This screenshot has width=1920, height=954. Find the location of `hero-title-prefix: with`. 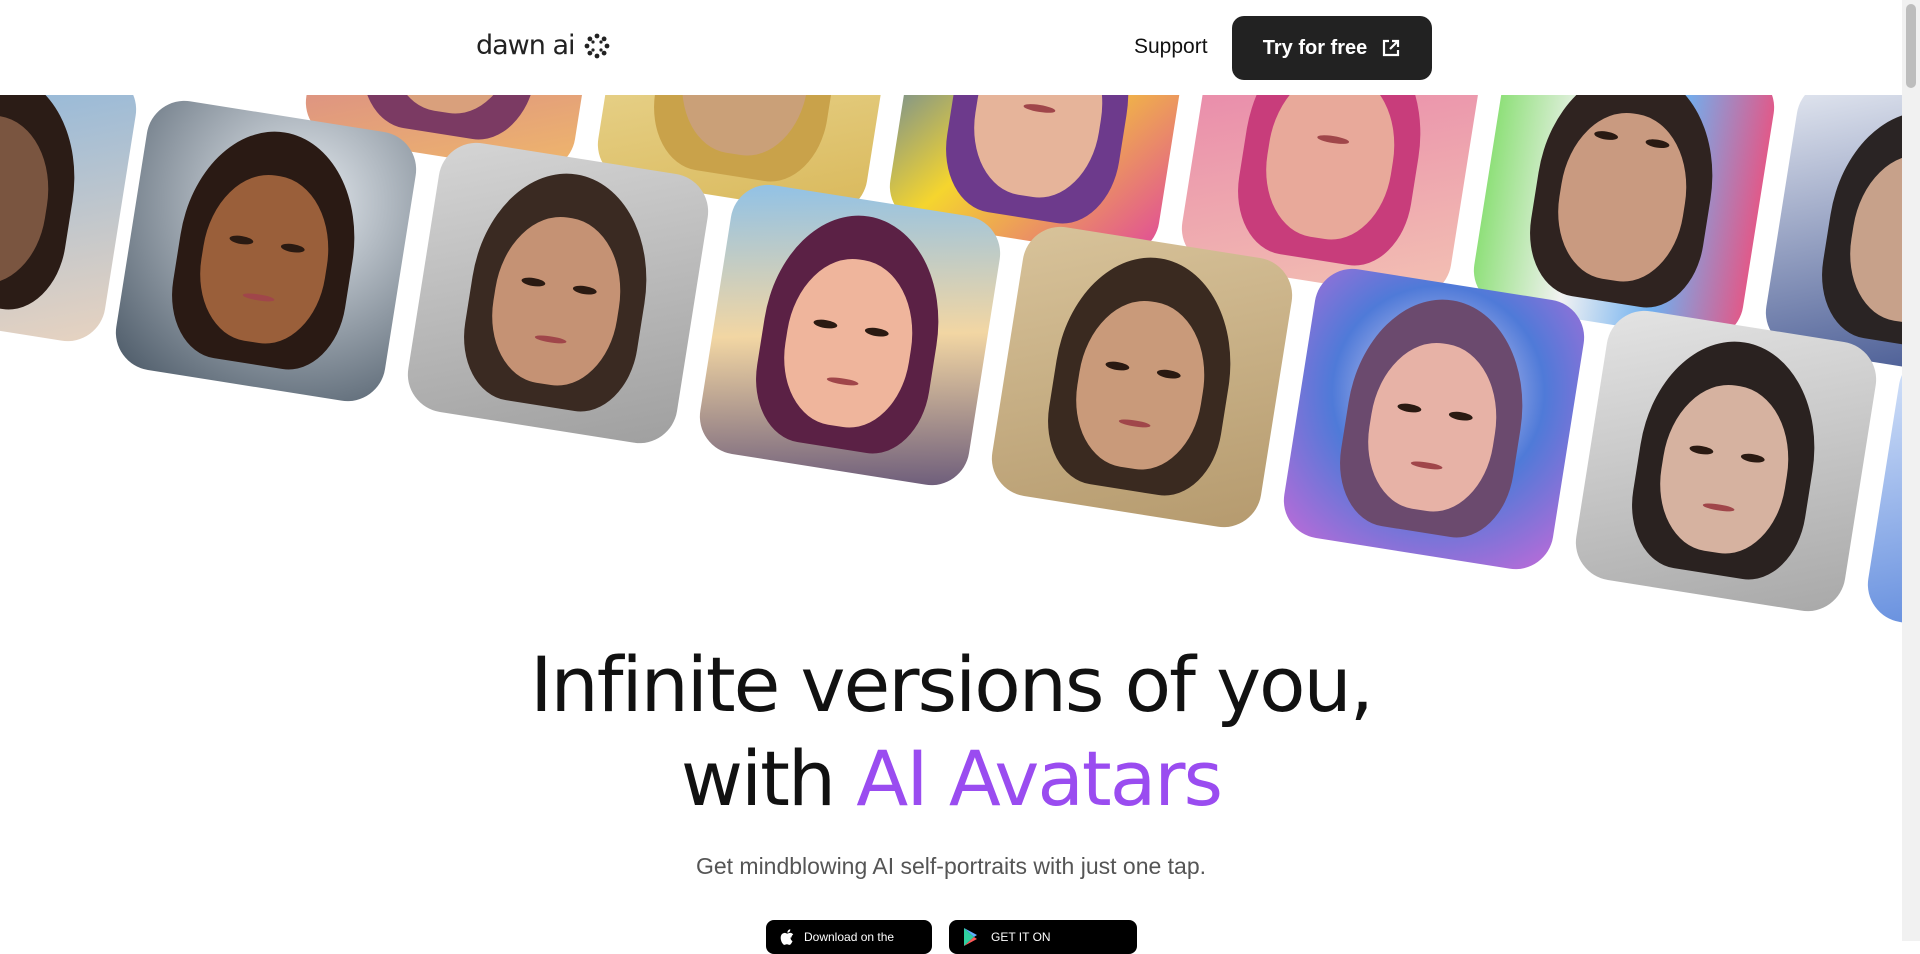

hero-title-prefix: with is located at coordinates (768, 778).